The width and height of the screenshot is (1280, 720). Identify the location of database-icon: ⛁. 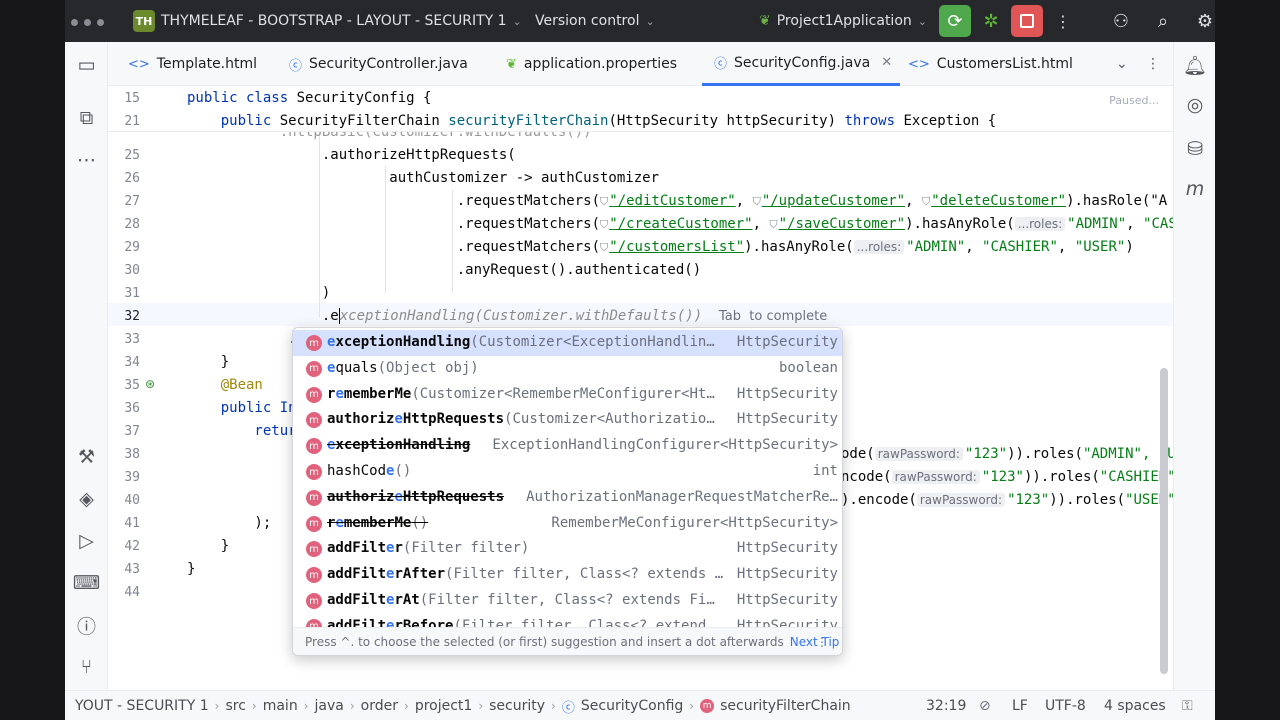
(1195, 149).